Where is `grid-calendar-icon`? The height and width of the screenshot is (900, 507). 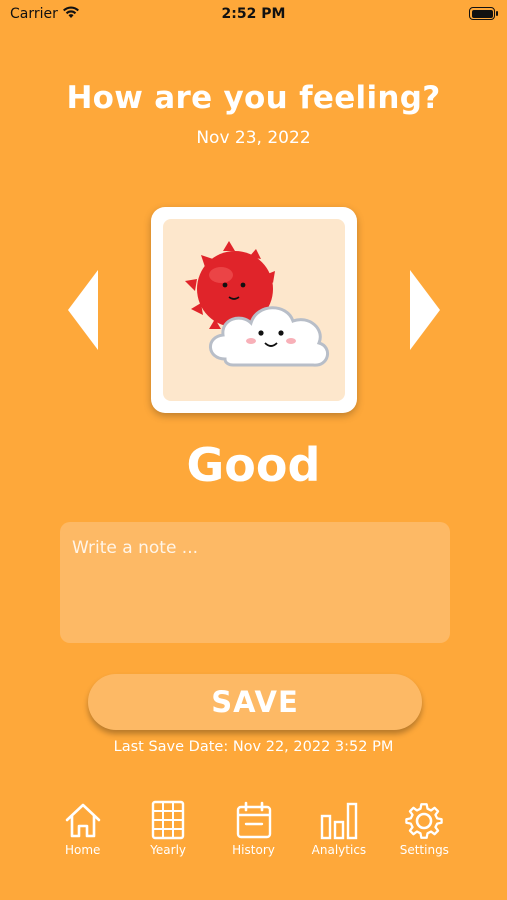 grid-calendar-icon is located at coordinates (168, 820).